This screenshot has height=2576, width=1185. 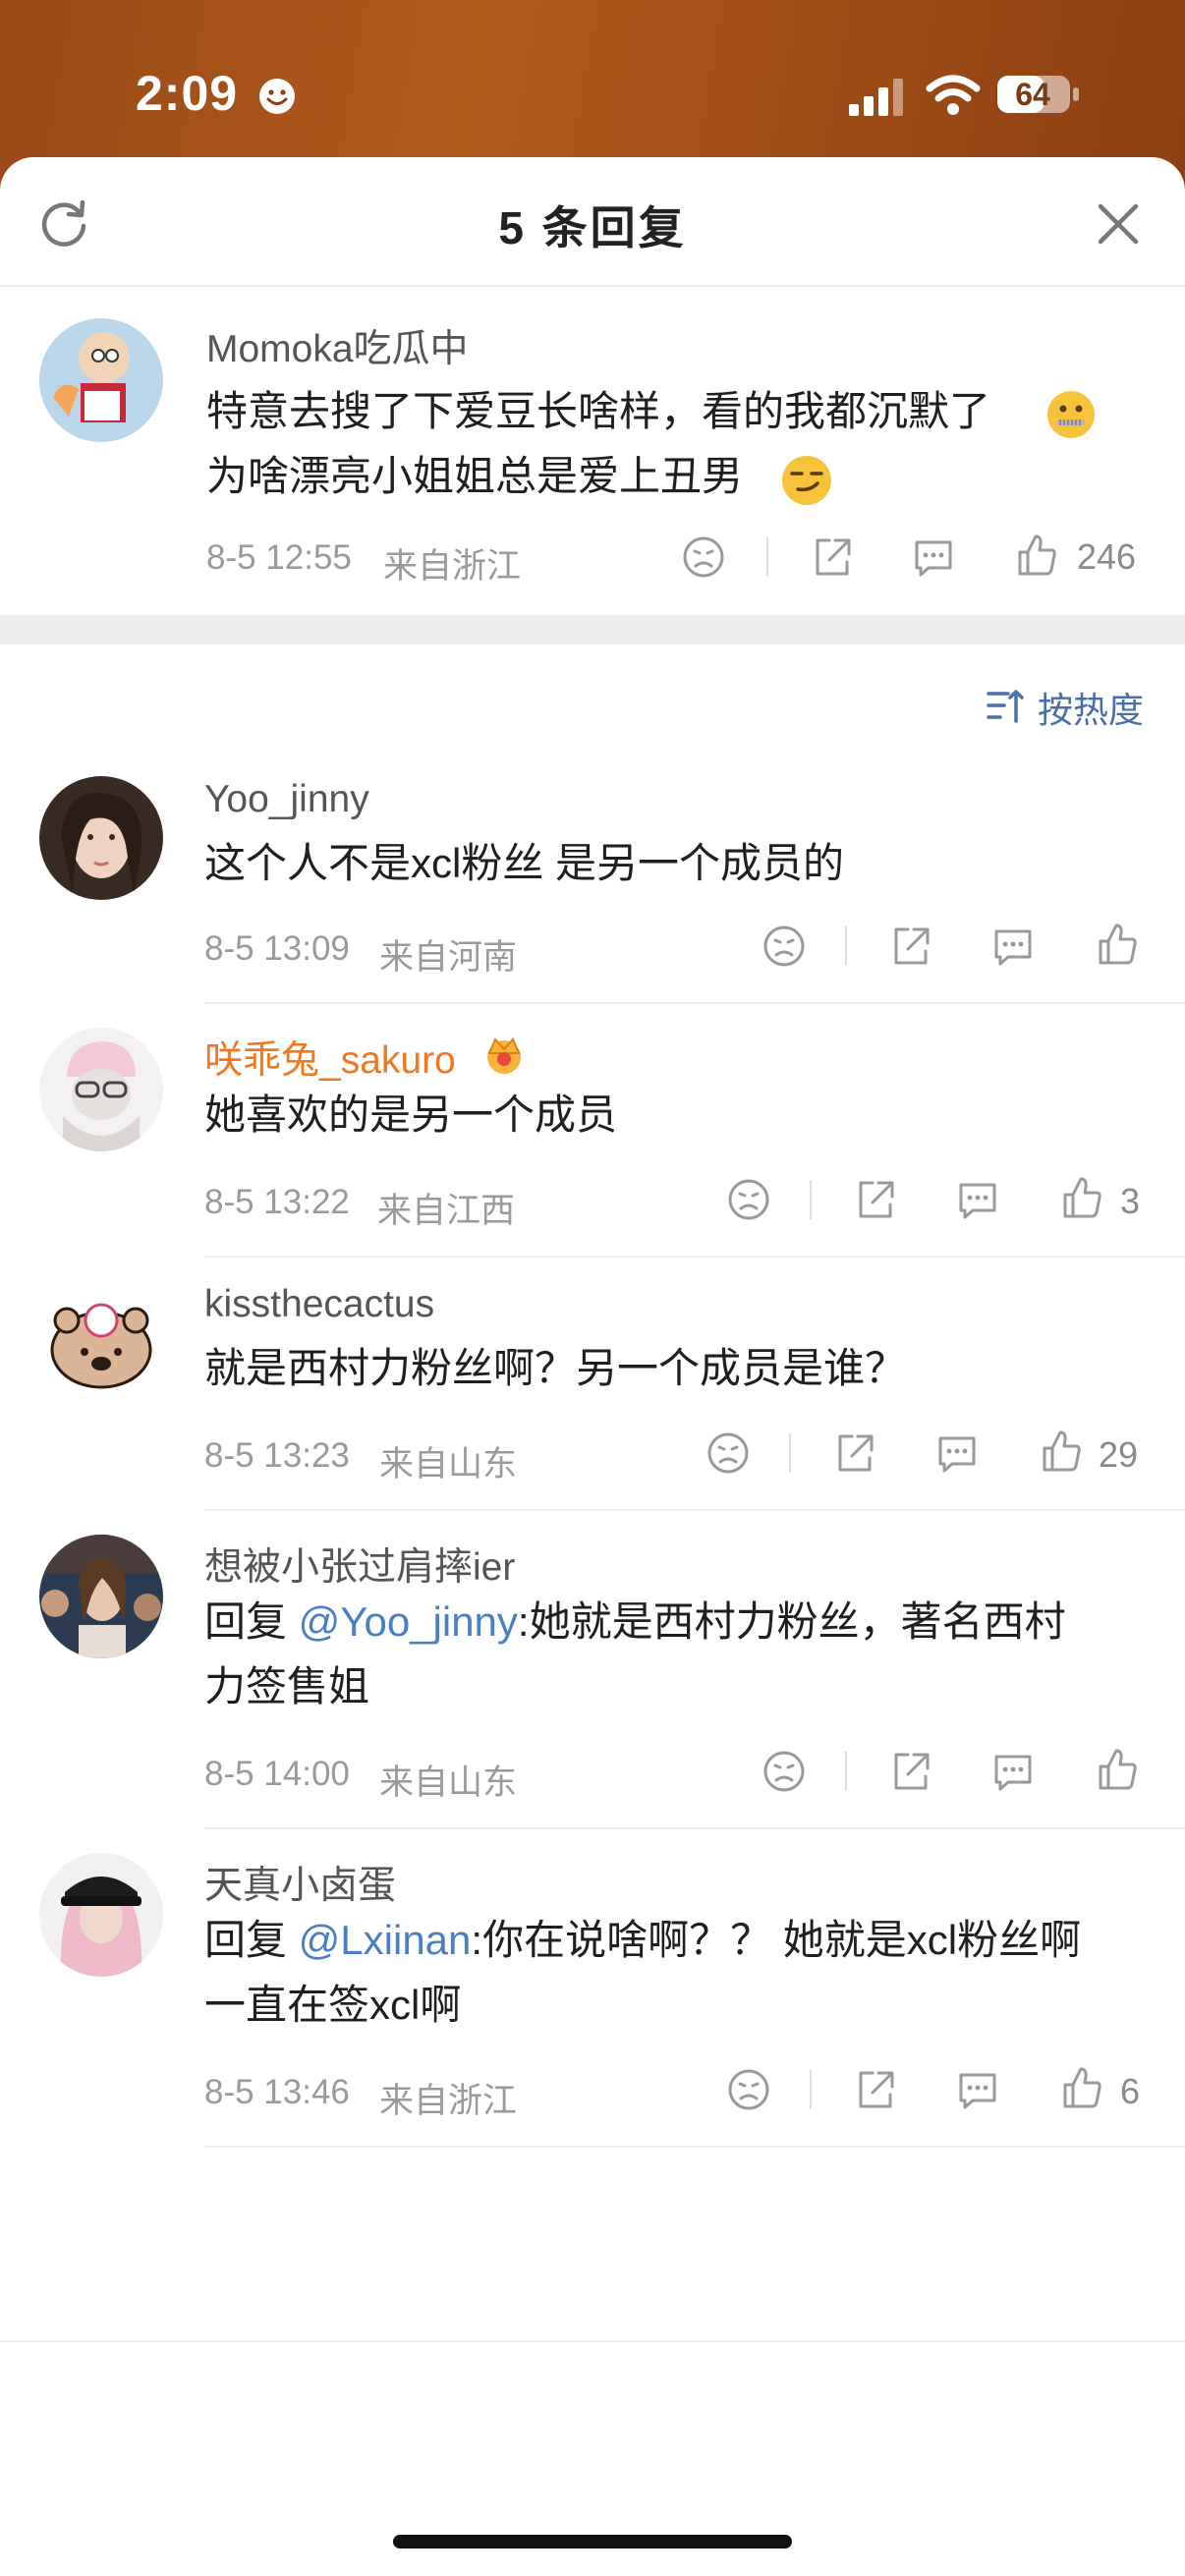 What do you see at coordinates (592, 2541) in the screenshot?
I see `home-indicator` at bounding box center [592, 2541].